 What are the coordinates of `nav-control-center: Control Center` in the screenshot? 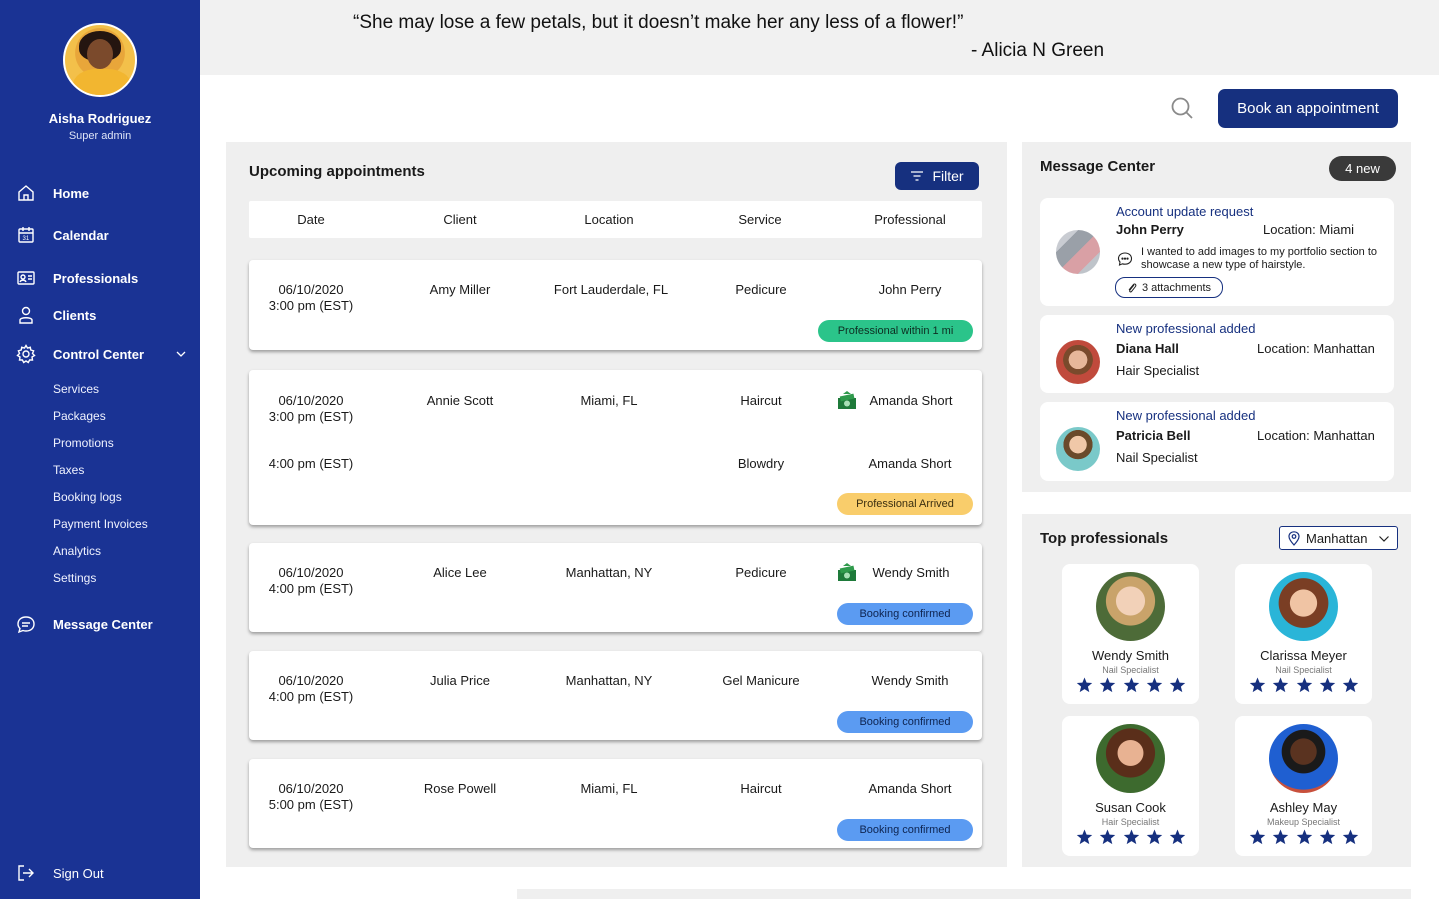 It's located at (100, 354).